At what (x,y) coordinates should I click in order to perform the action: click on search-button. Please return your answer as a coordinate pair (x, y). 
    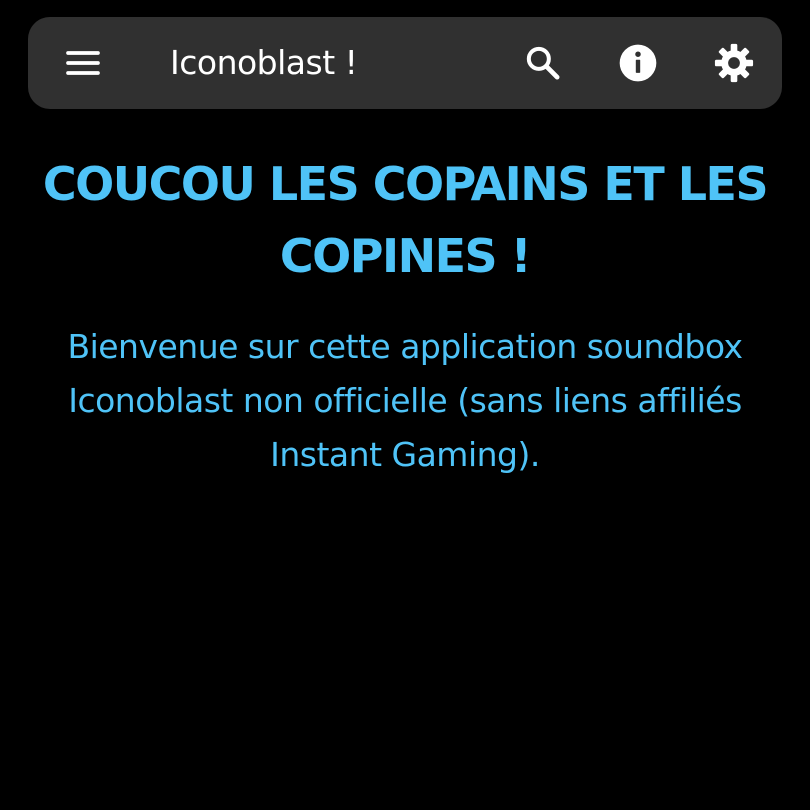
    Looking at the image, I should click on (543, 63).